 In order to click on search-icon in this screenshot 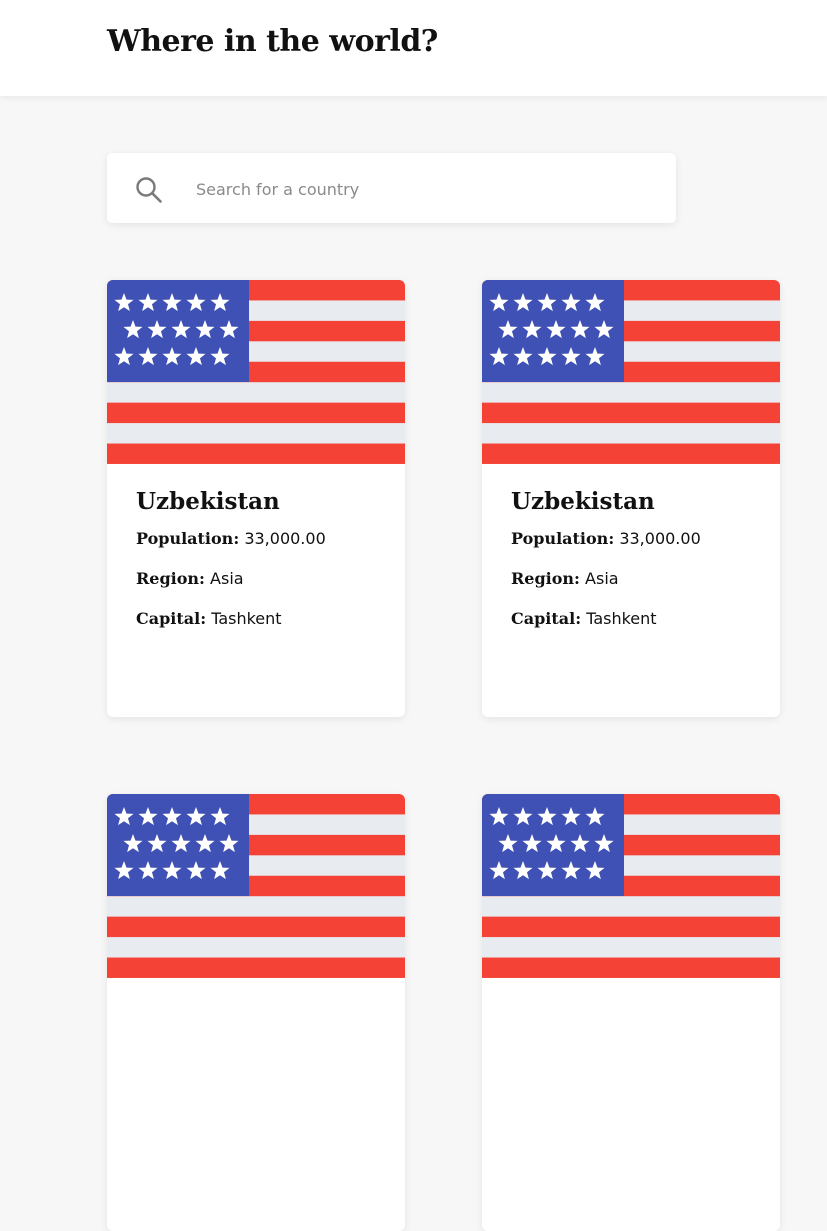, I will do `click(149, 190)`.